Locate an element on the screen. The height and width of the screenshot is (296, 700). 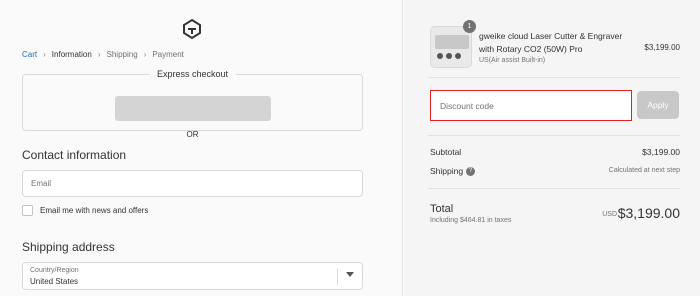
express-checkout-box: Express checkout is located at coordinates (192, 100).